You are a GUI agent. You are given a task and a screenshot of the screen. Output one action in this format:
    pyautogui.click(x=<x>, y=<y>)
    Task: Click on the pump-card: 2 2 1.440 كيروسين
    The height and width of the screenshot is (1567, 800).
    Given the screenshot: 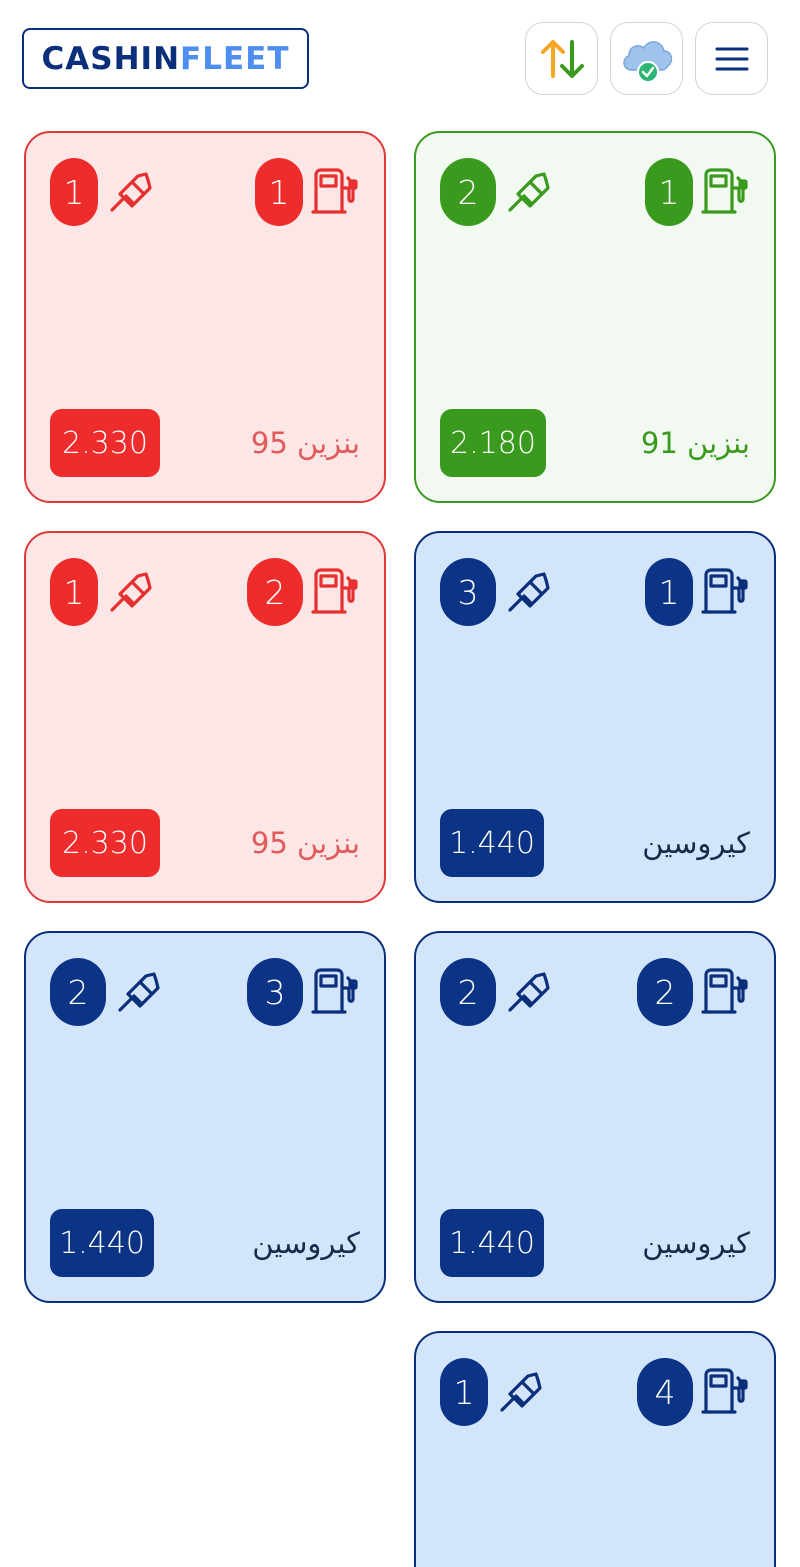 What is the action you would take?
    pyautogui.click(x=595, y=1117)
    